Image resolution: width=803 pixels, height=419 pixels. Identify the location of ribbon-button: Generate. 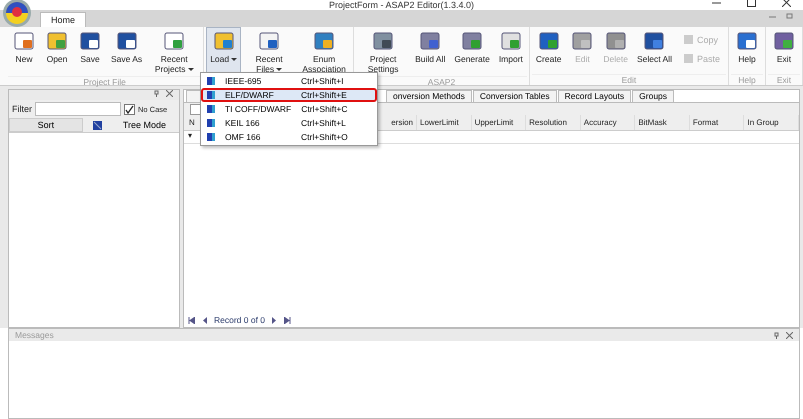
(472, 51).